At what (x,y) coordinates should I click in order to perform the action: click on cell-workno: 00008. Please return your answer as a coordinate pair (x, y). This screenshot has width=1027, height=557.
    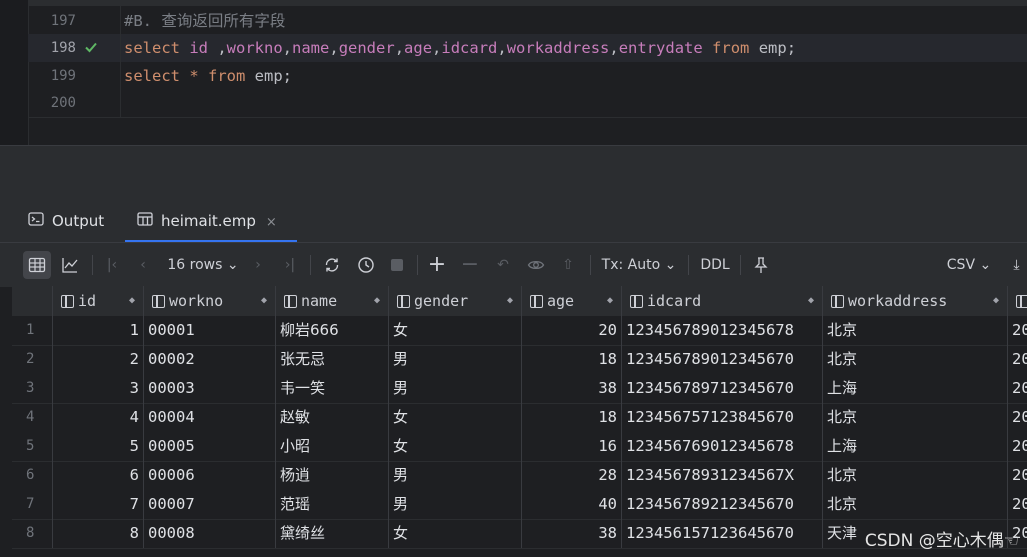
    Looking at the image, I should click on (210, 533).